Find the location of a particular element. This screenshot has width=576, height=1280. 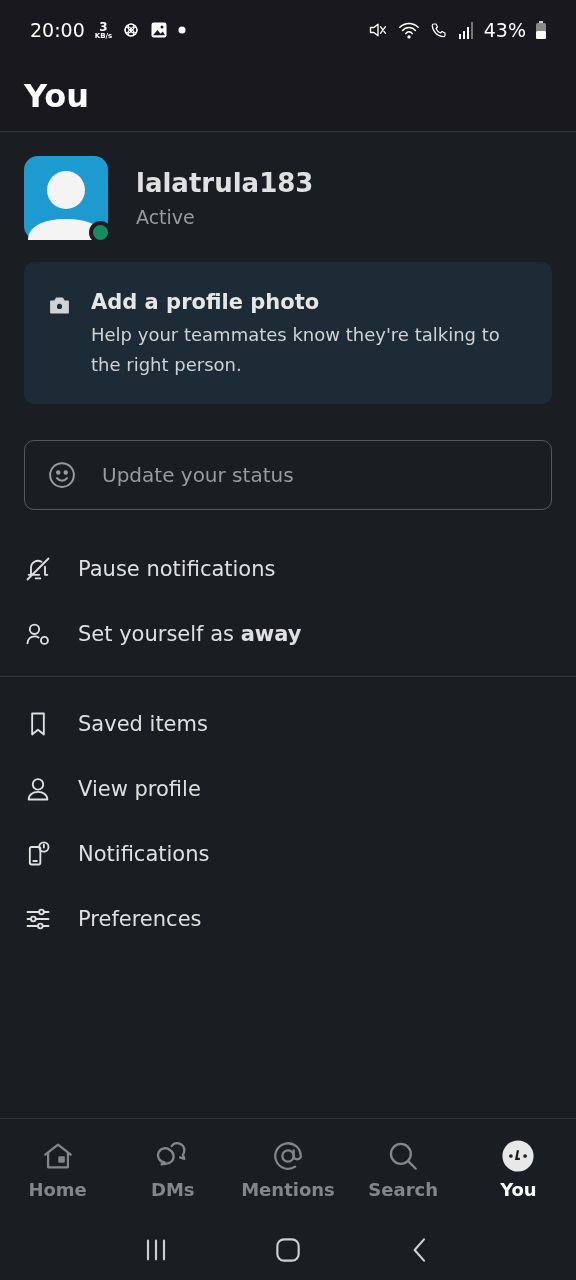

menu-item: View profile is located at coordinates (139, 788).